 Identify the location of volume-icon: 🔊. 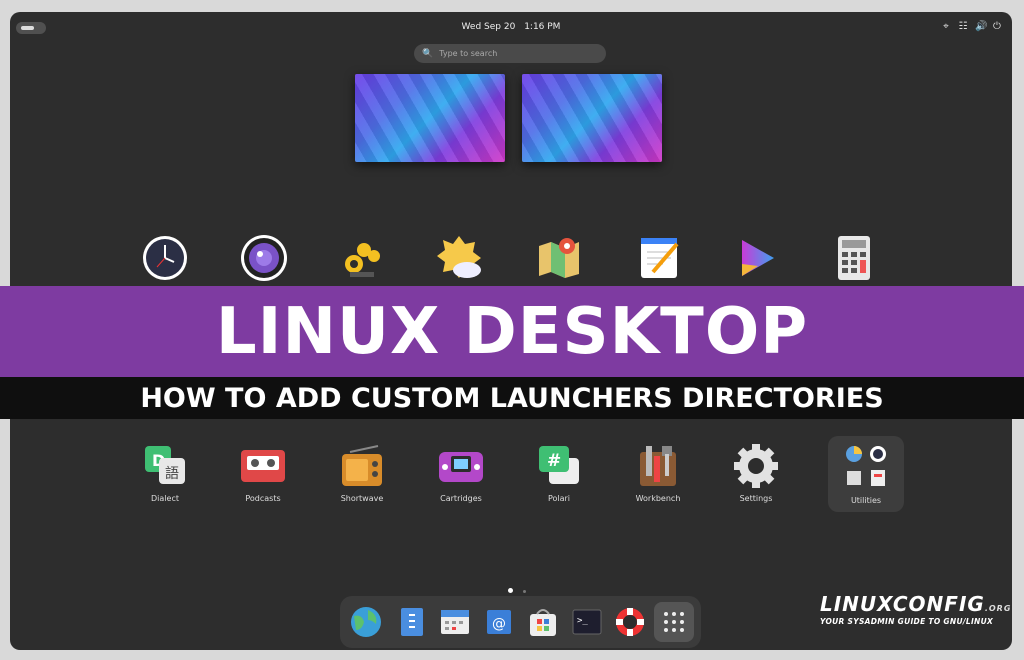
(981, 26).